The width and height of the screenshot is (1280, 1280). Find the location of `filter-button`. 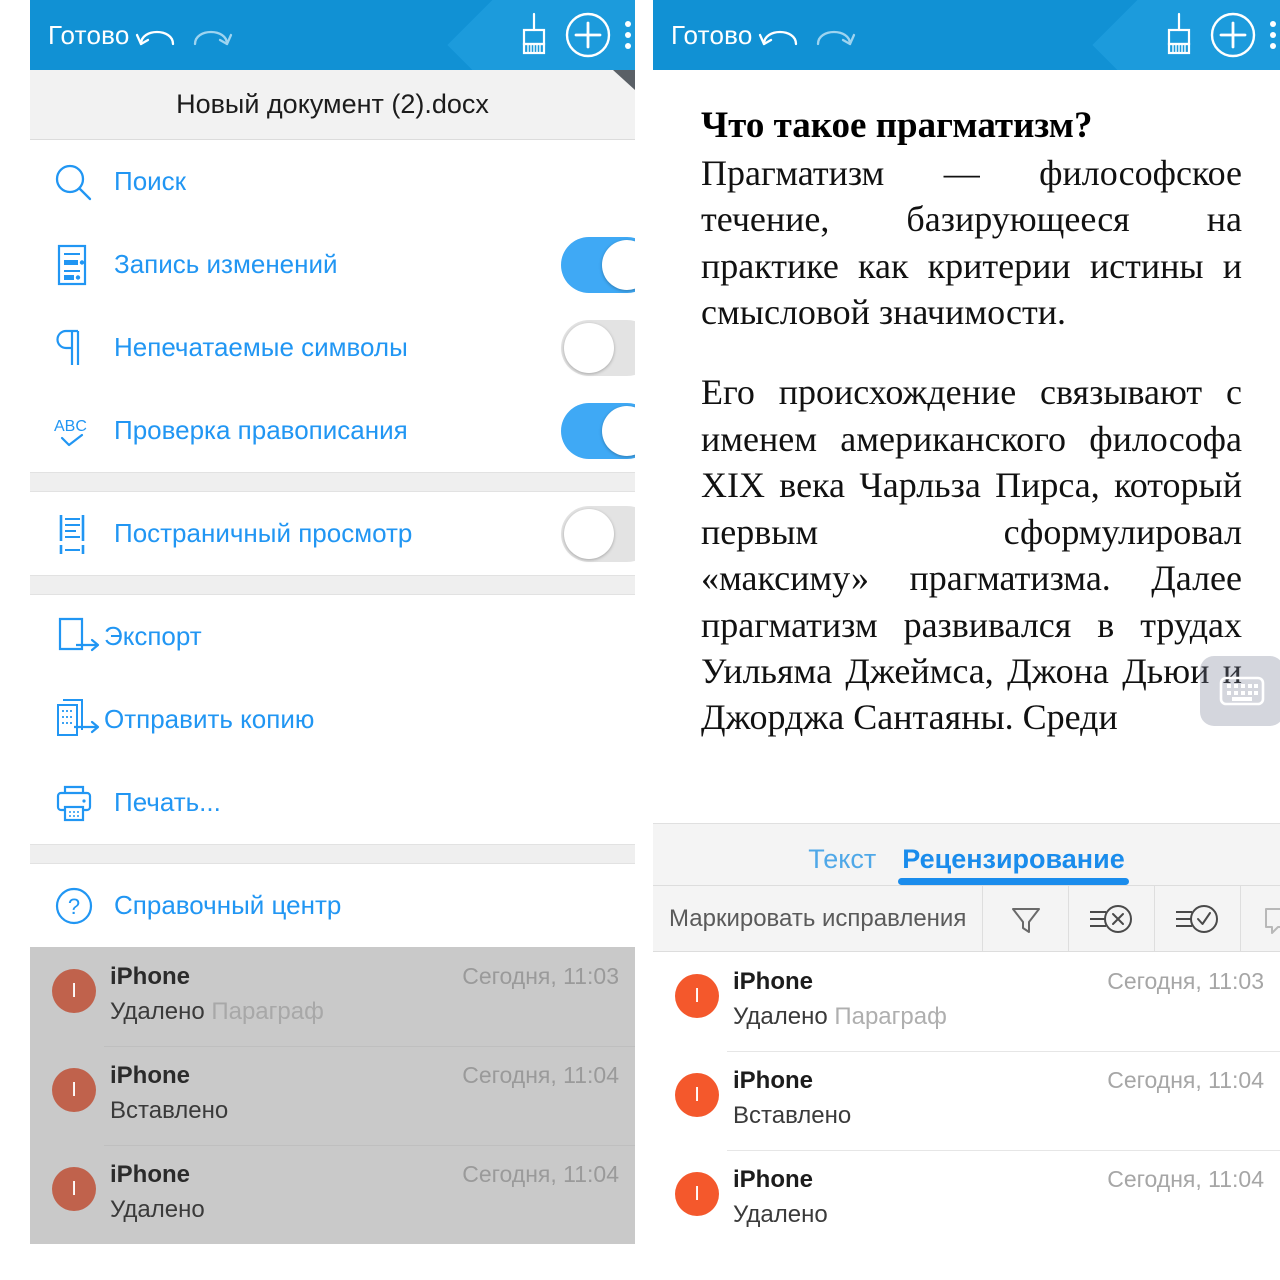

filter-button is located at coordinates (1026, 918).